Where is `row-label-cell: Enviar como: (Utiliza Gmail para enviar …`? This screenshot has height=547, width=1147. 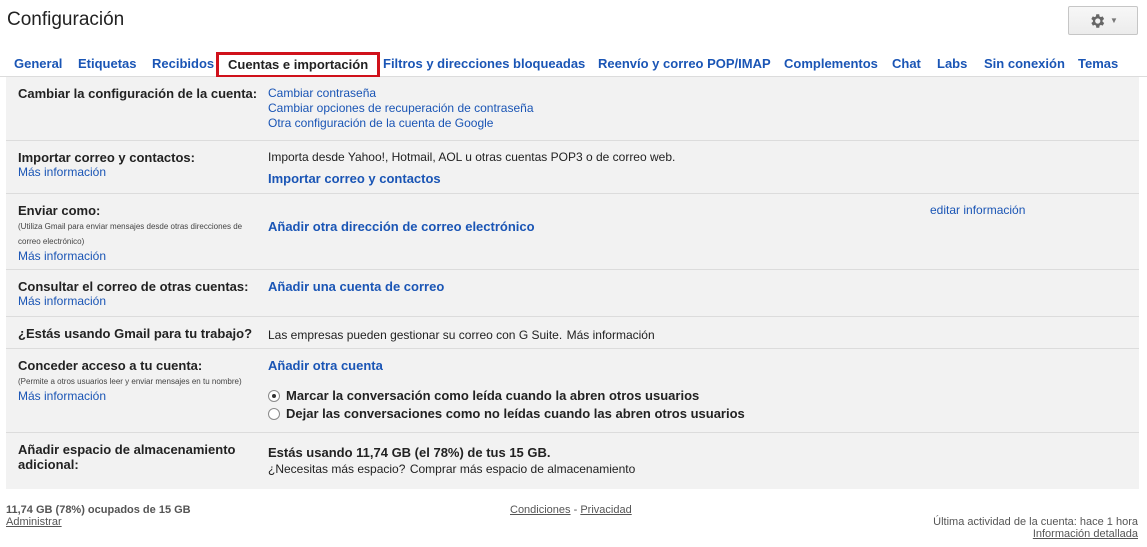
row-label-cell: Enviar como: (Utiliza Gmail para enviar … is located at coordinates (138, 233).